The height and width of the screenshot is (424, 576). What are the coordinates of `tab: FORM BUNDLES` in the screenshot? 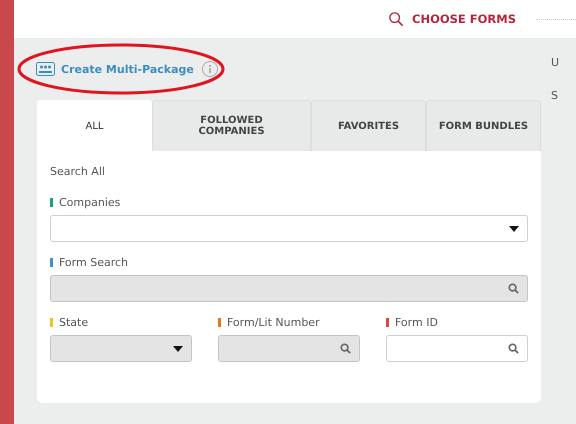 It's located at (483, 125).